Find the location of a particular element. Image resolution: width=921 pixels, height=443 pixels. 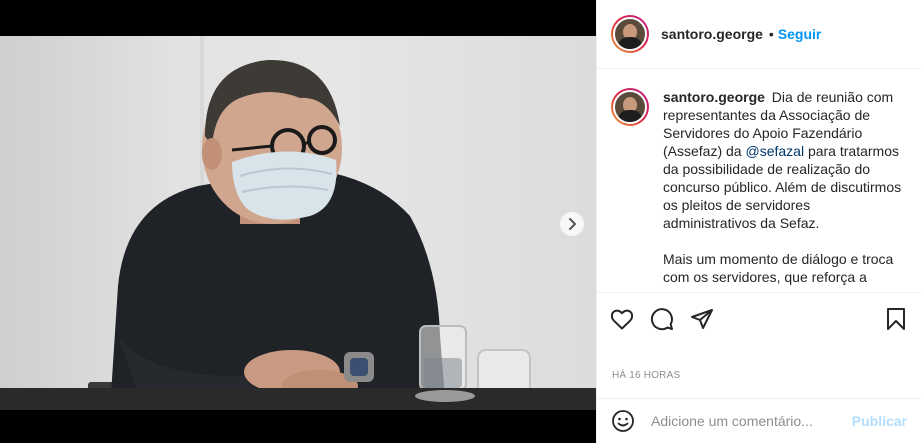

comment-icon is located at coordinates (662, 318).